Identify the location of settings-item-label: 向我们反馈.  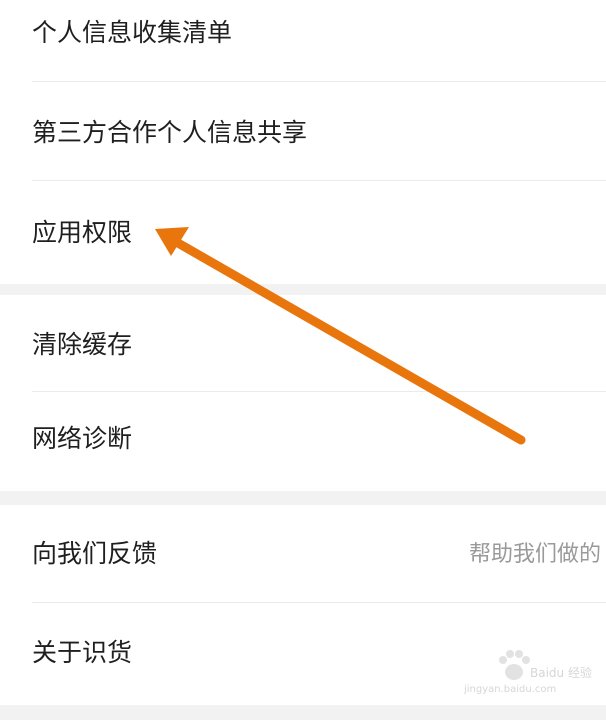
(95, 553).